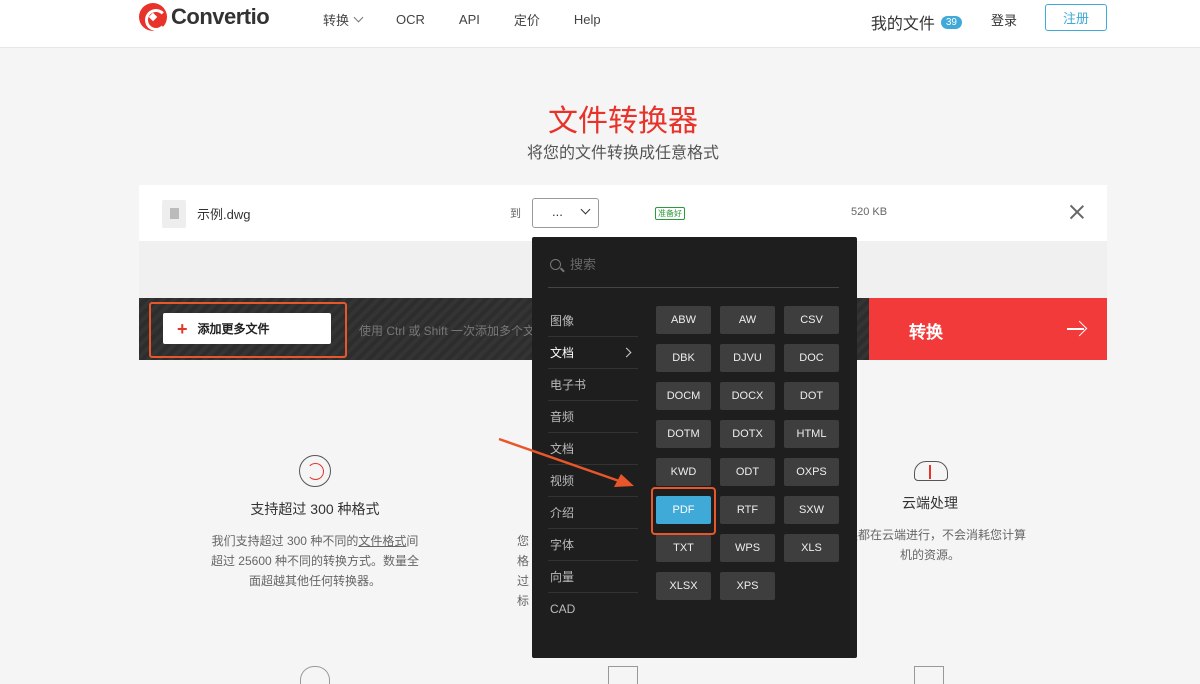 This screenshot has width=1200, height=684. I want to click on pdf-highlight, so click(683, 511).